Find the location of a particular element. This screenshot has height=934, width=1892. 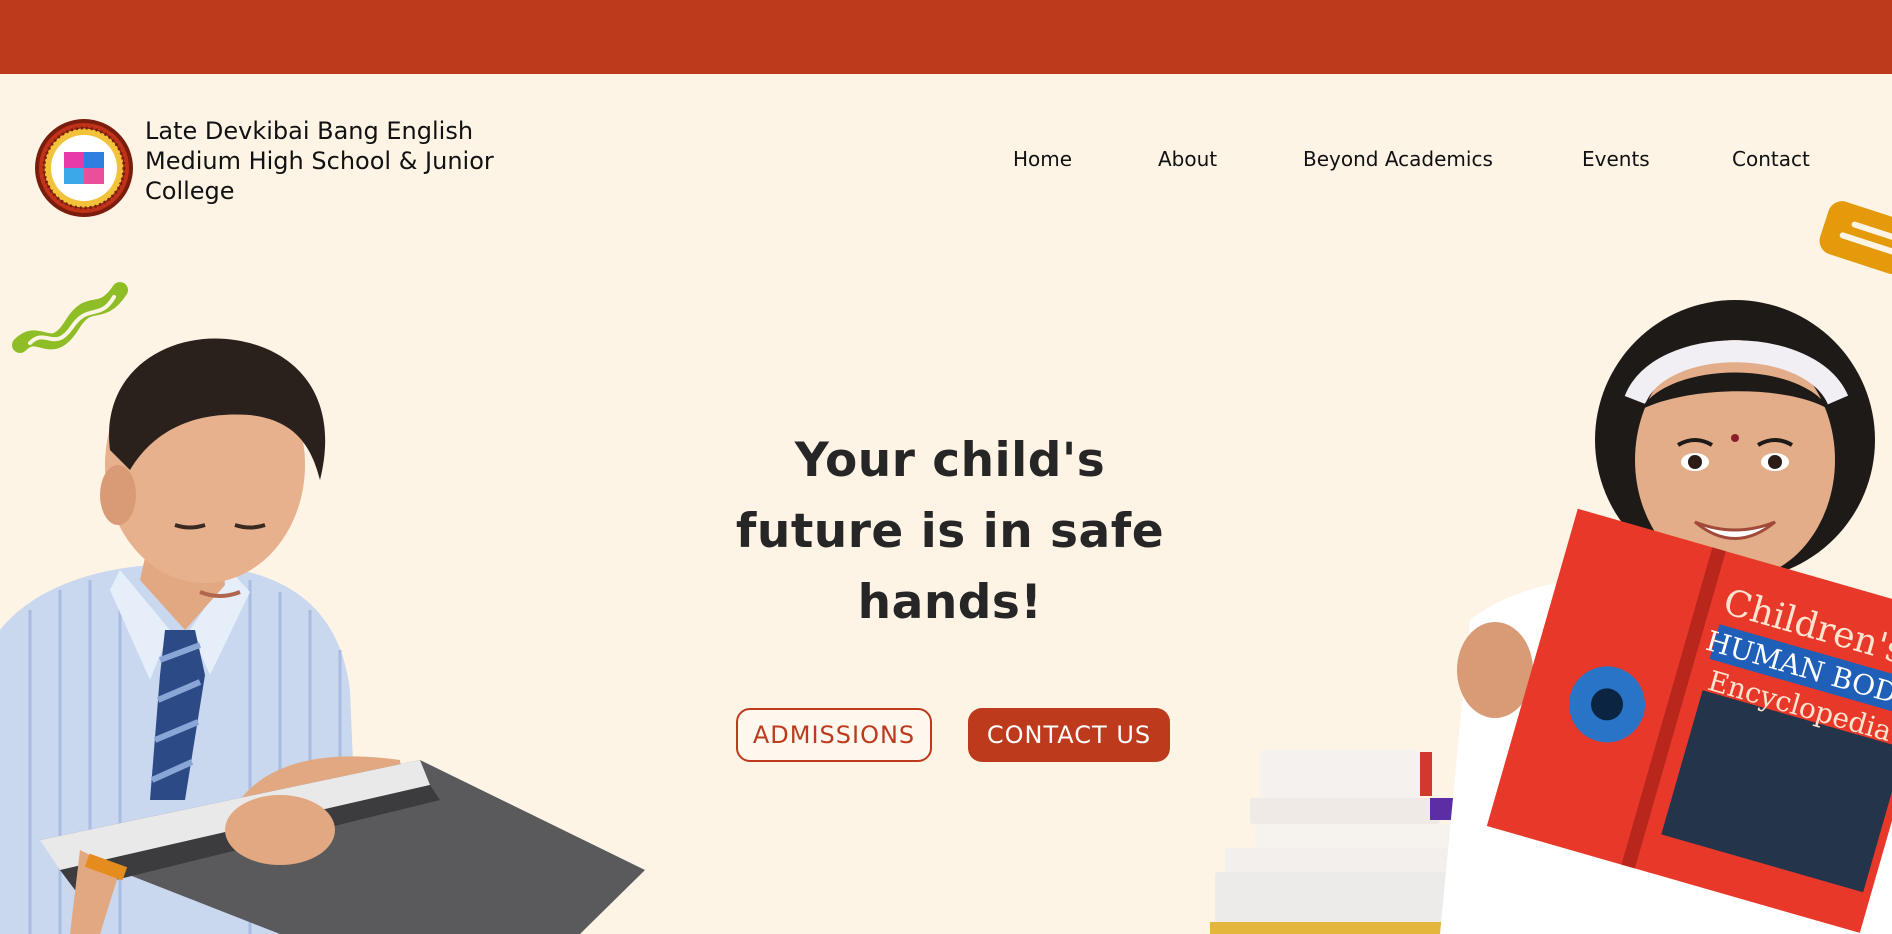

hero-title-line3: hands! is located at coordinates (950, 602).